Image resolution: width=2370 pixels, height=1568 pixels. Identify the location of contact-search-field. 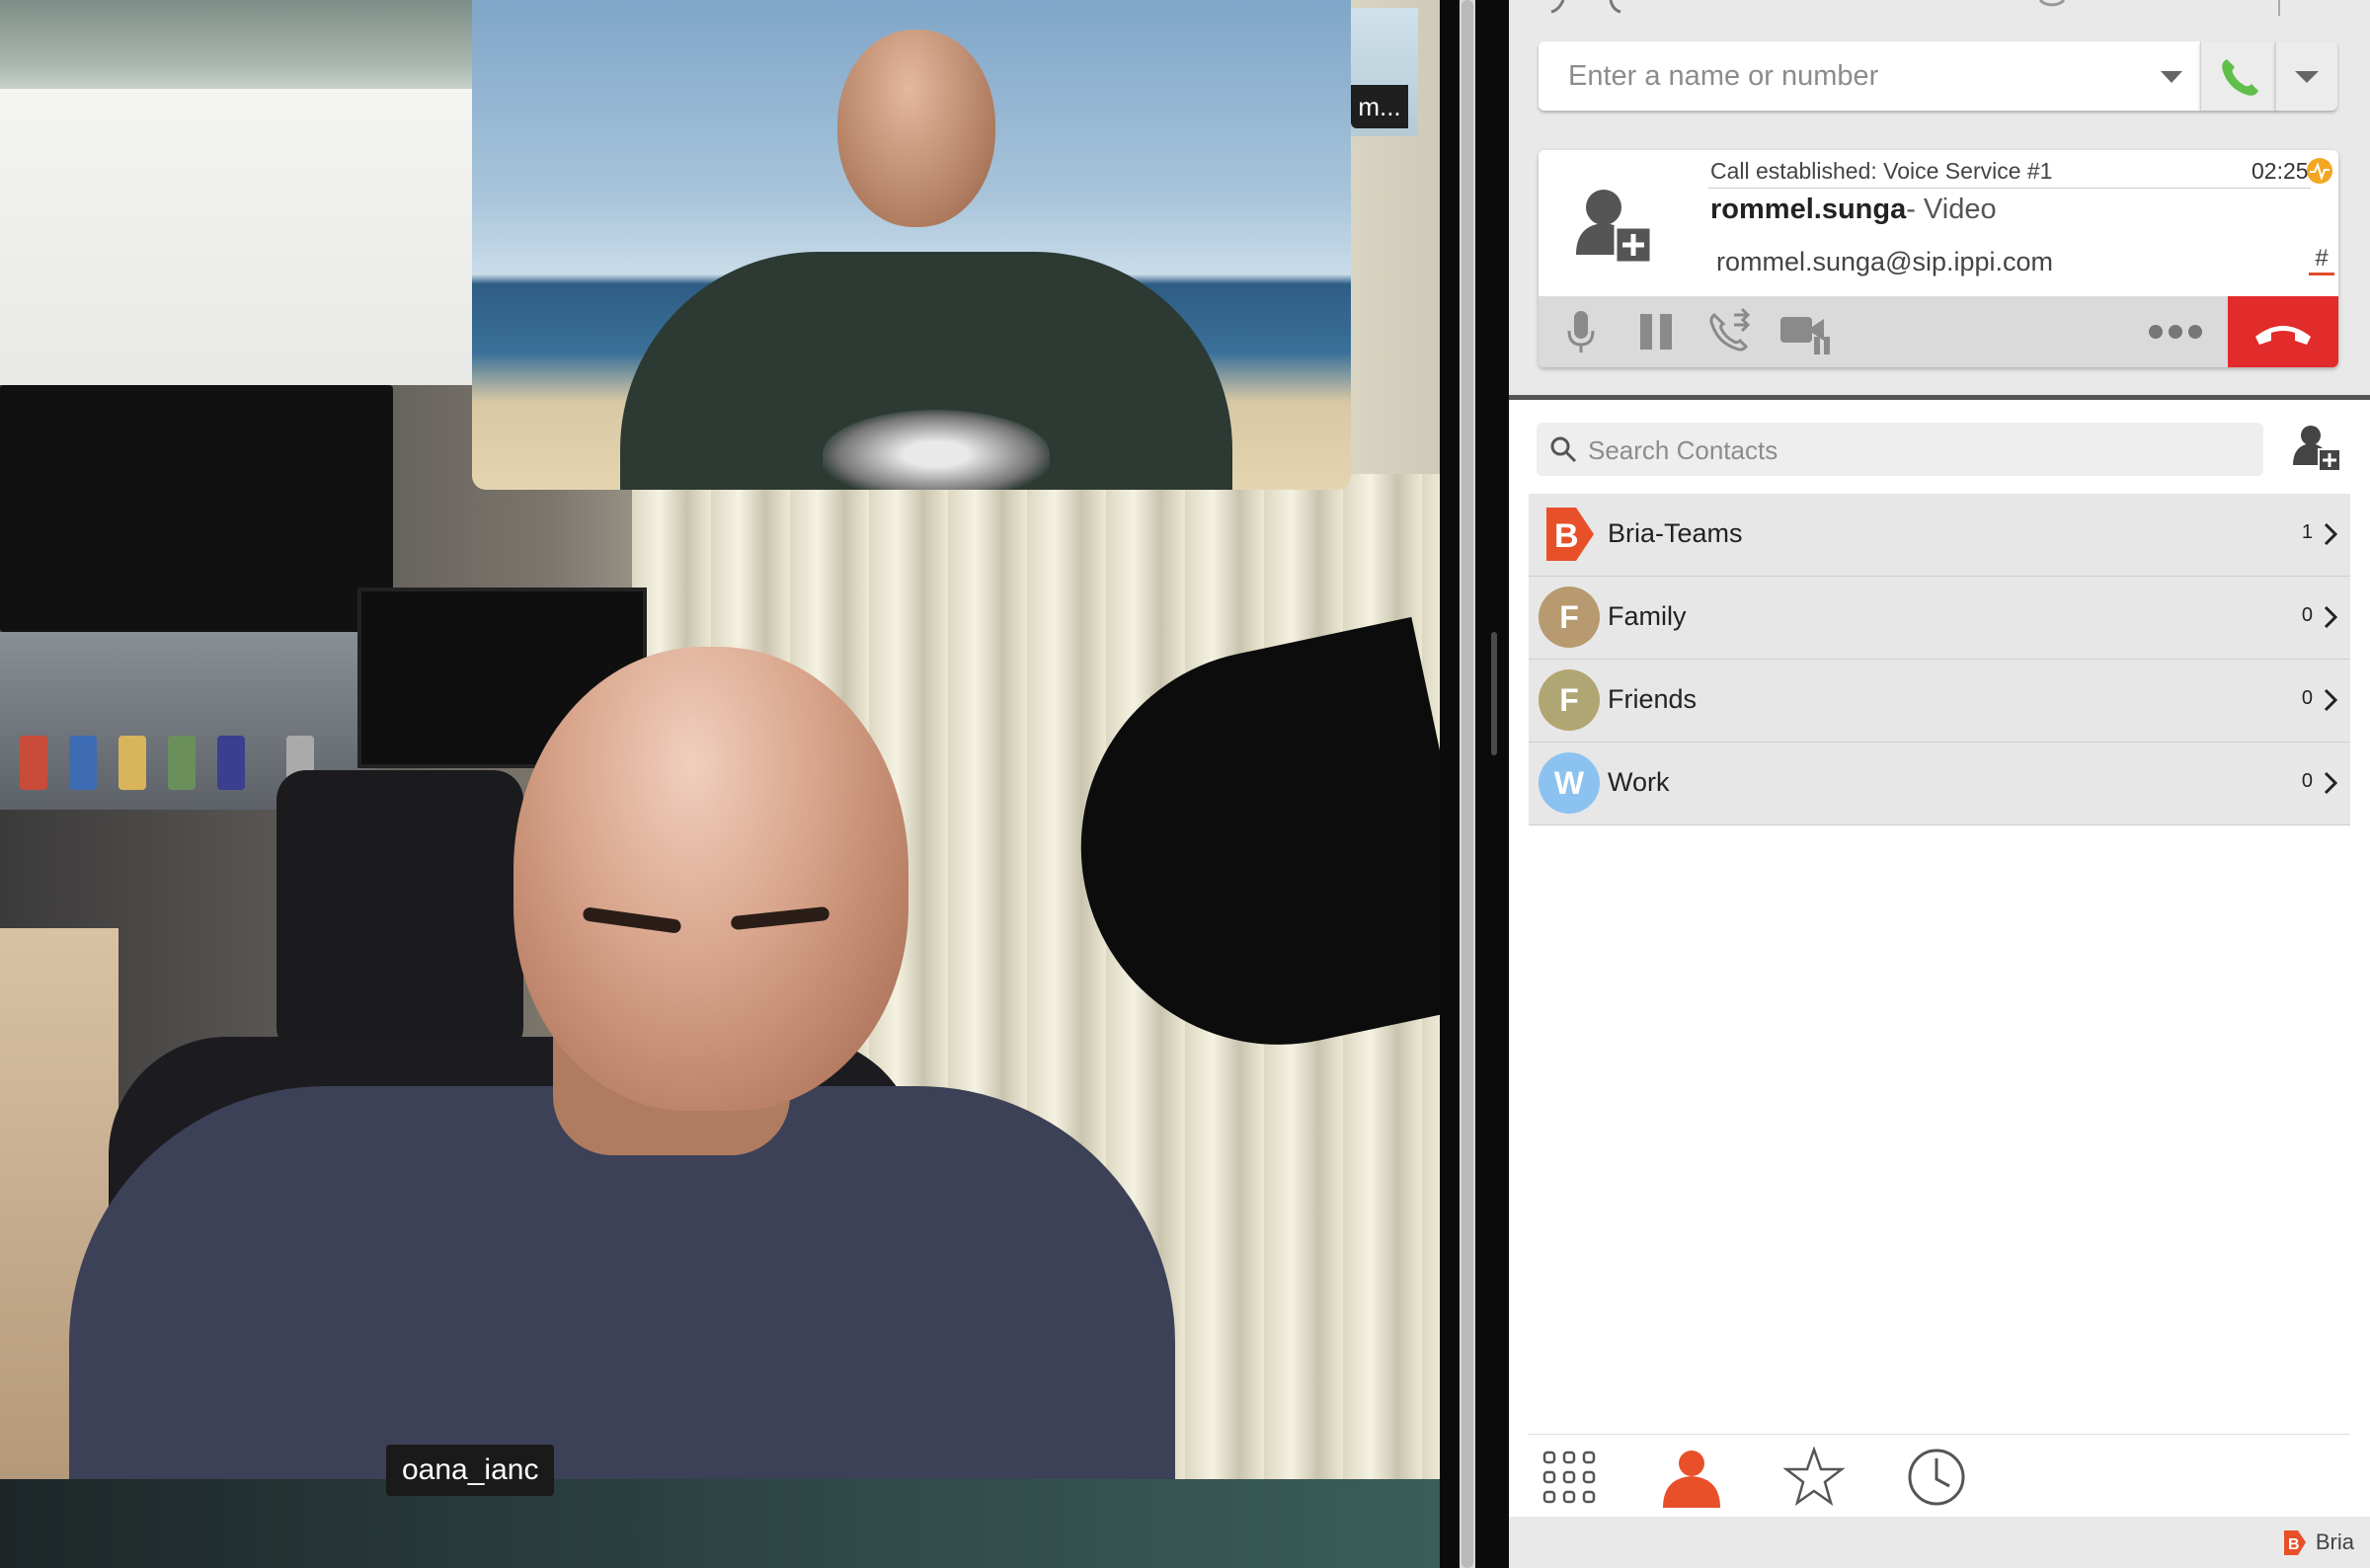
(1900, 451).